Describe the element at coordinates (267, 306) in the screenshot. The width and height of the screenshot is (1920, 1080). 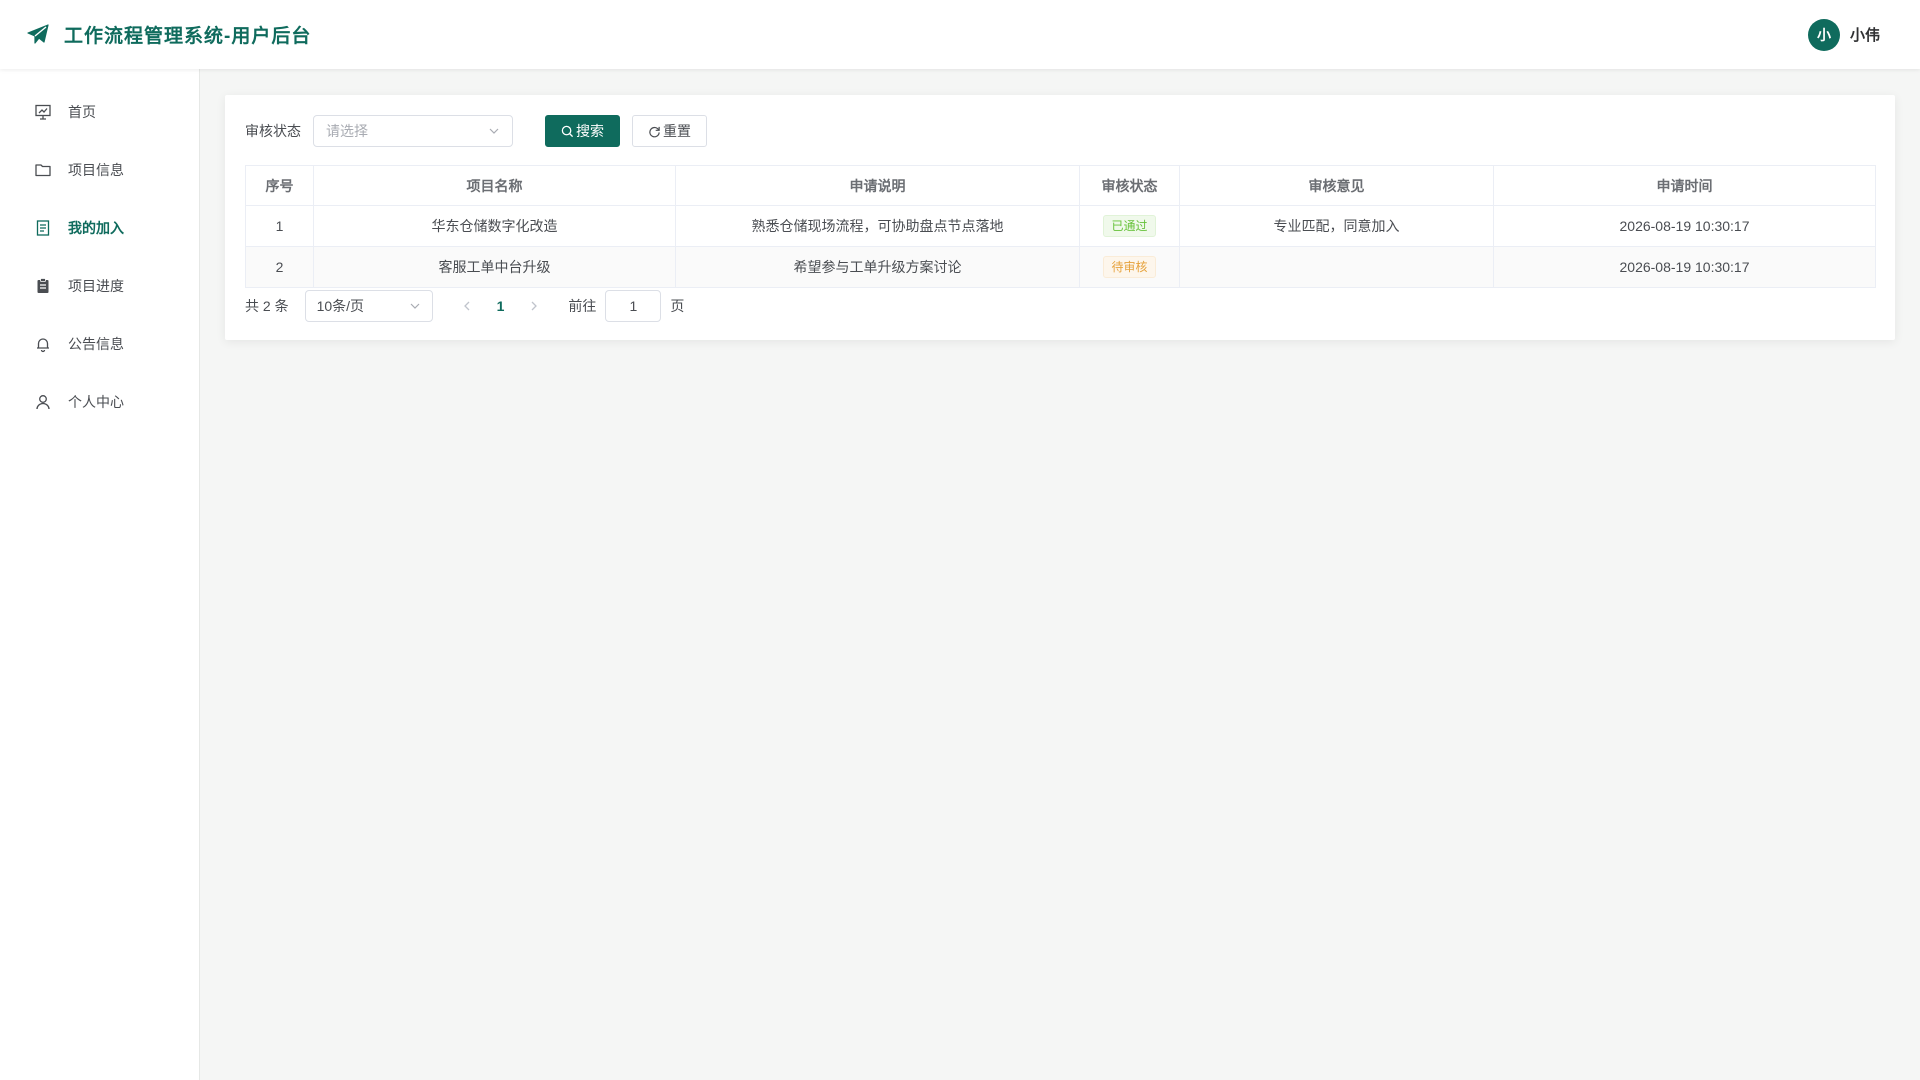
I see `pagination-total: 共 2 条` at that location.